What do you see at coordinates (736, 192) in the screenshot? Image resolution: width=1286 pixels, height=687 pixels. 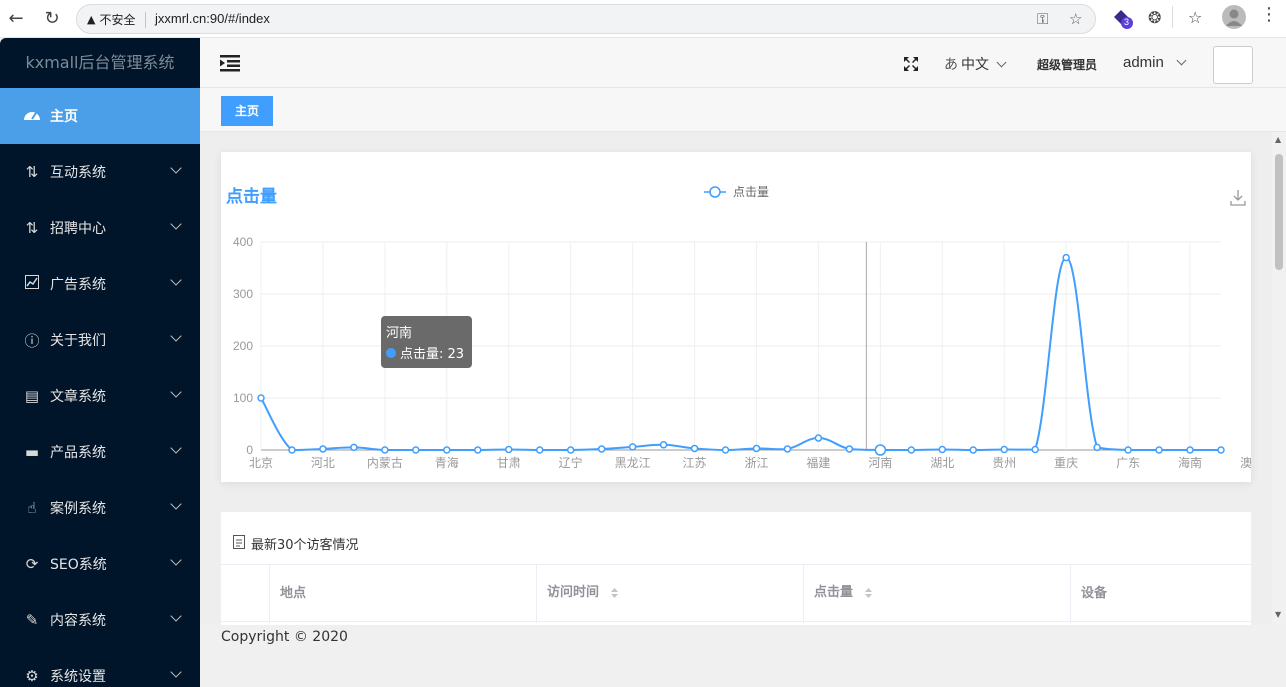 I see `chart-legend: 点击量` at bounding box center [736, 192].